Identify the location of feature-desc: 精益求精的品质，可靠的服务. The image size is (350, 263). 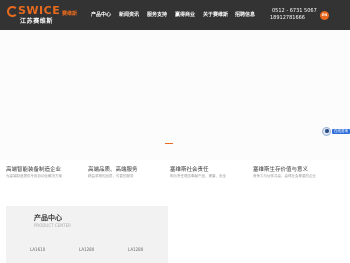
(111, 176).